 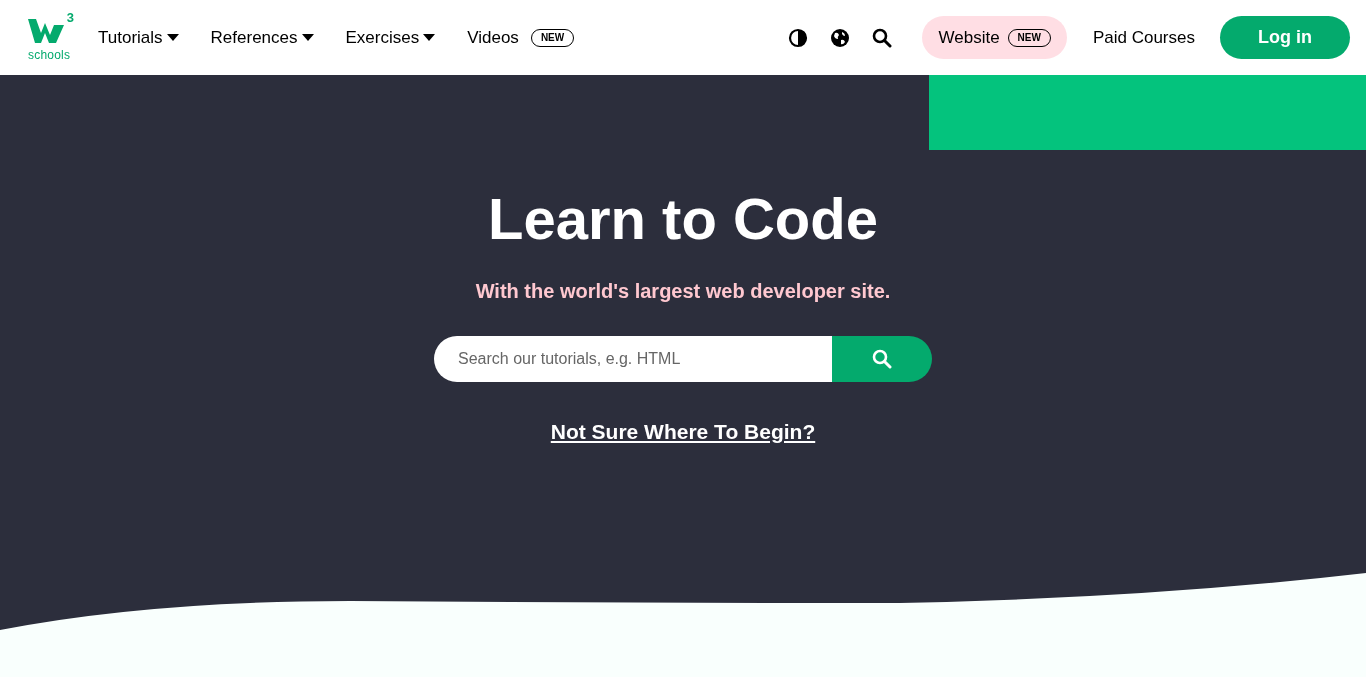 I want to click on begin-link: Not Sure Where To Begin?, so click(x=683, y=431).